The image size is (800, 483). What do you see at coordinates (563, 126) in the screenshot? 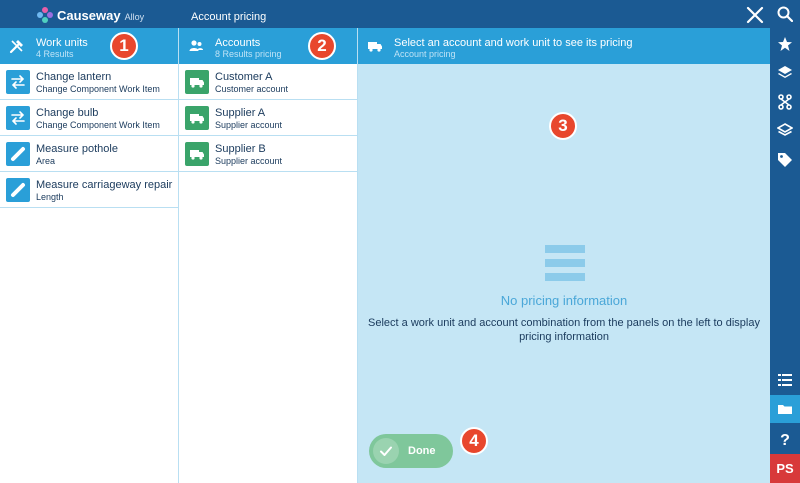
I see `step-badge-3: 3` at bounding box center [563, 126].